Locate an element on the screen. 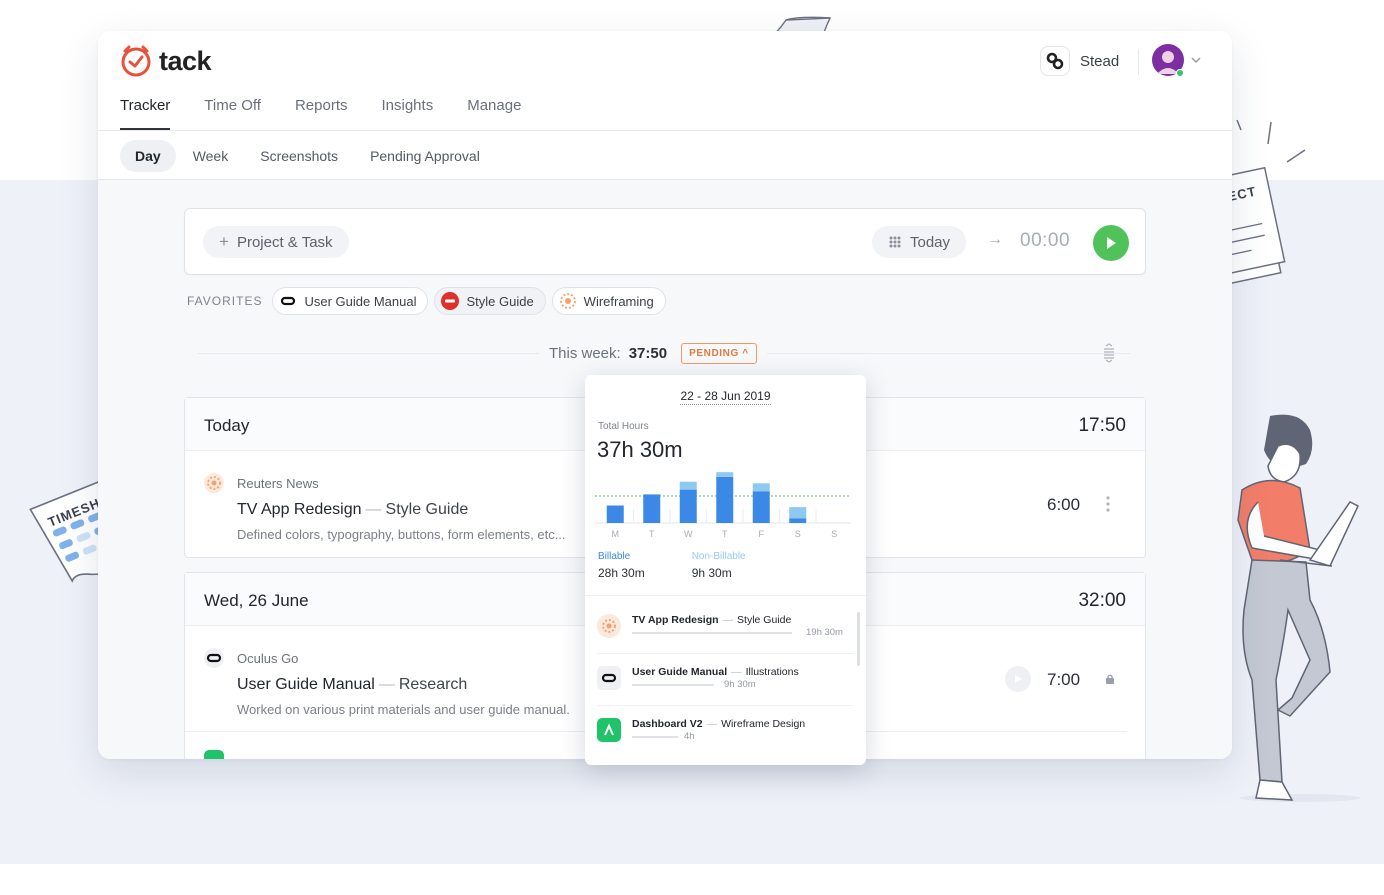  favorites-label: FAVORITES is located at coordinates (225, 301).